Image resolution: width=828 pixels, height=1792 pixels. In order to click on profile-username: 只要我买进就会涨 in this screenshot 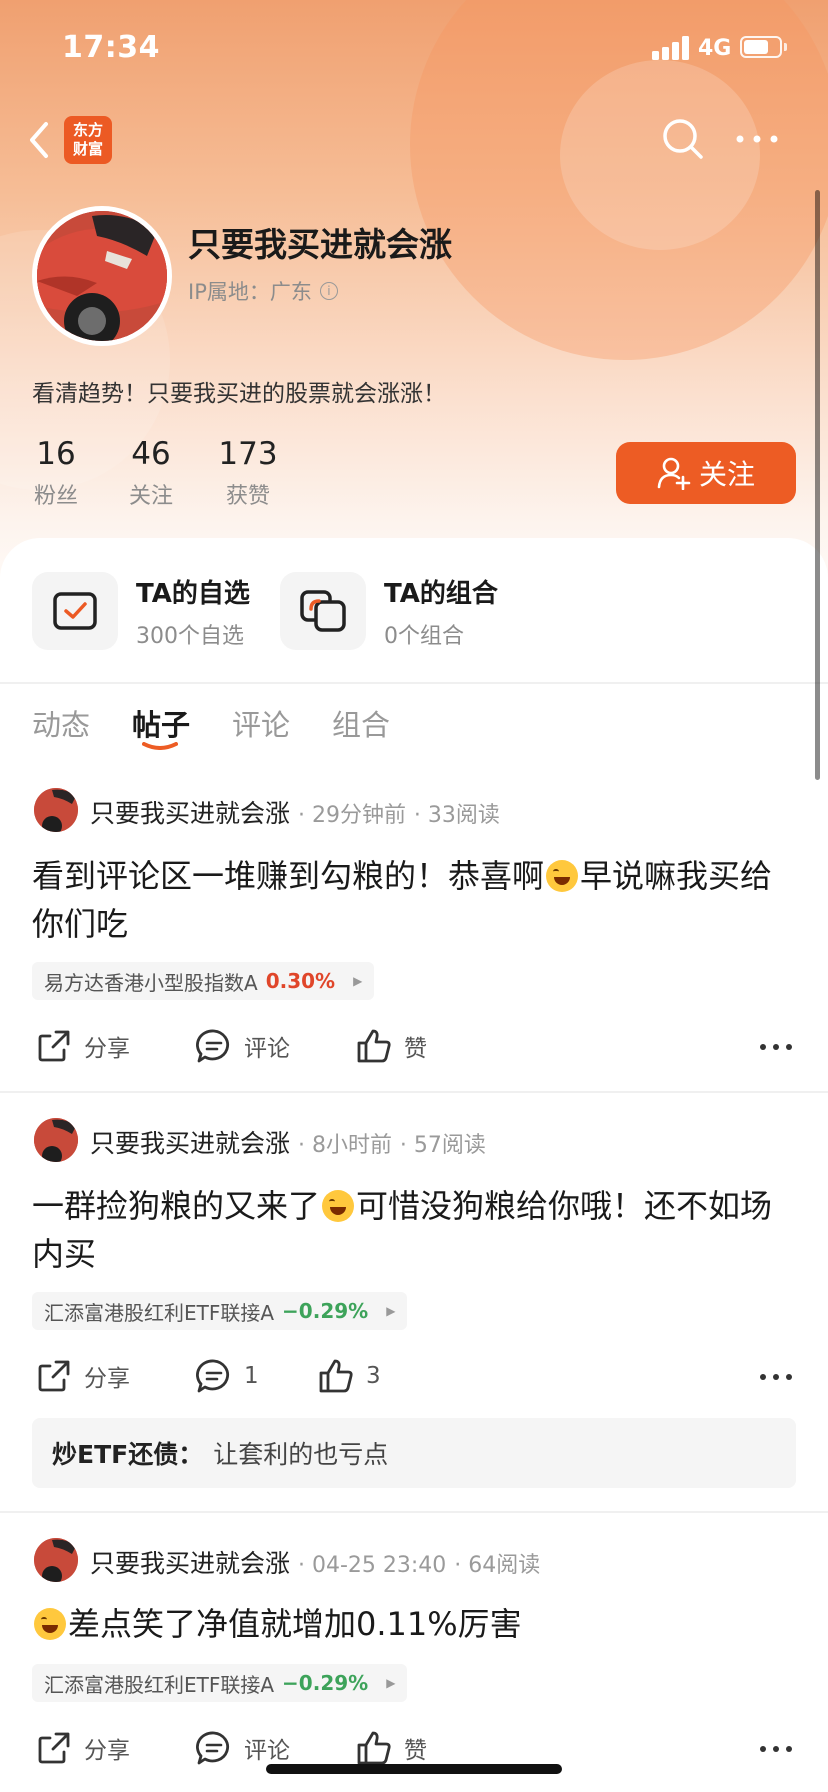, I will do `click(320, 244)`.